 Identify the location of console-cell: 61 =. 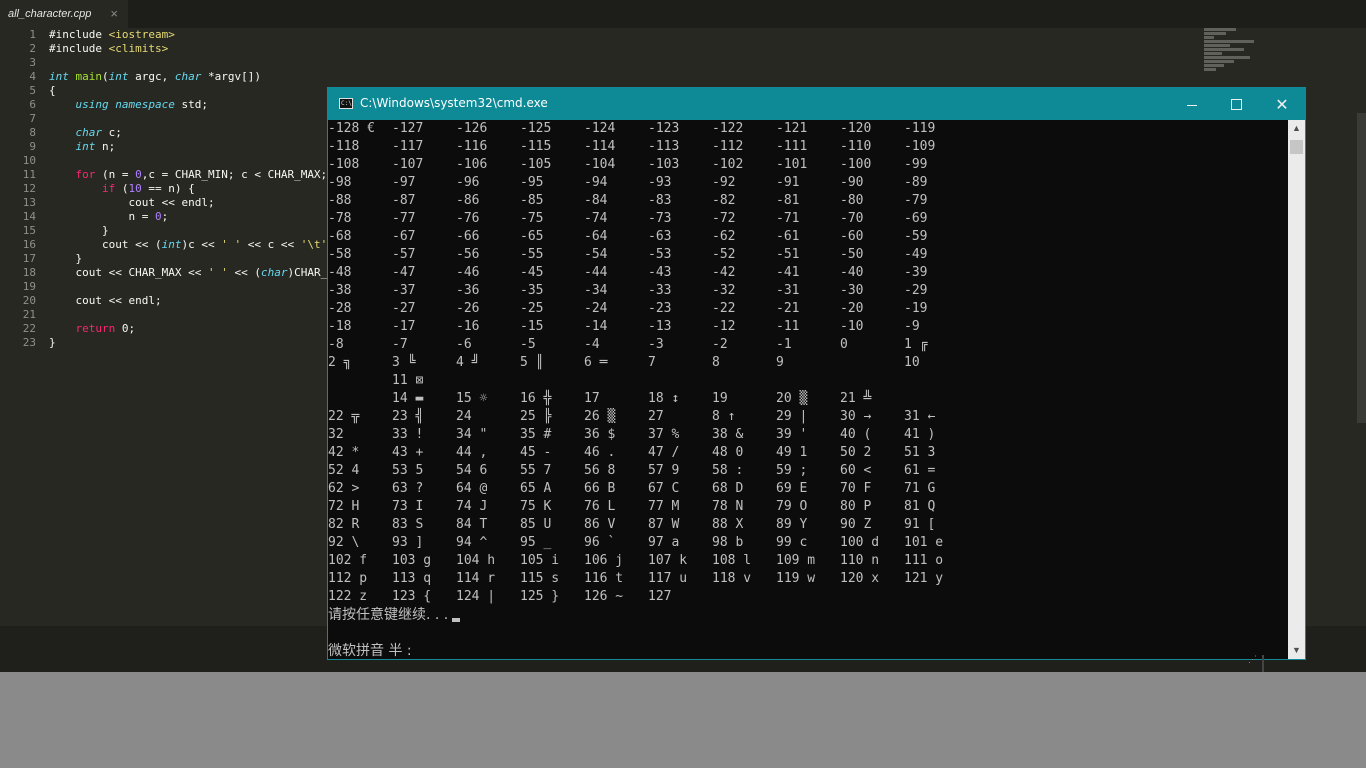
(920, 470).